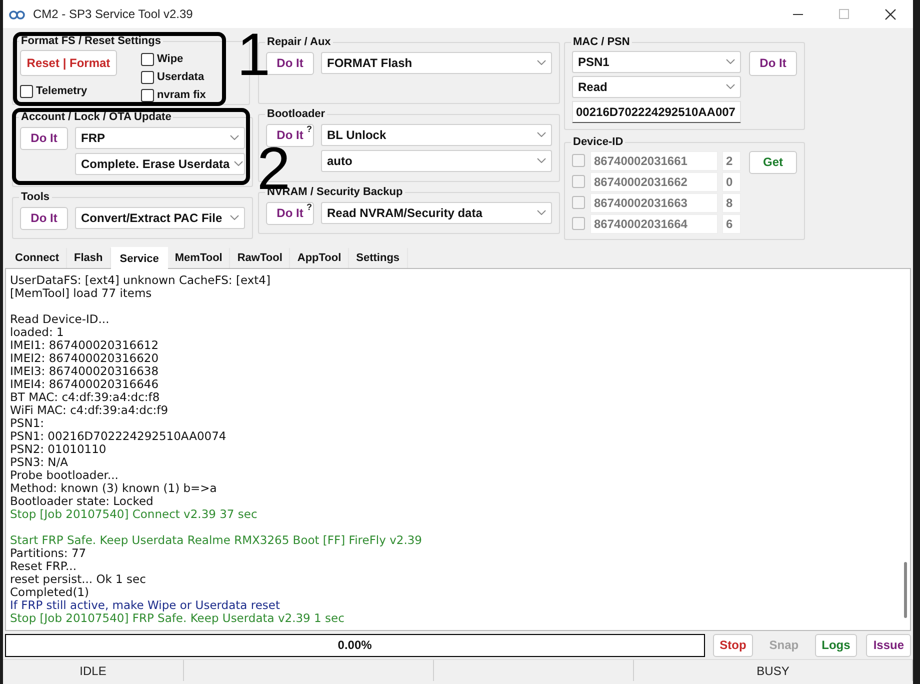 This screenshot has height=684, width=920. What do you see at coordinates (160, 217) in the screenshot?
I see `dropdown: Convert/Extract PAC File` at bounding box center [160, 217].